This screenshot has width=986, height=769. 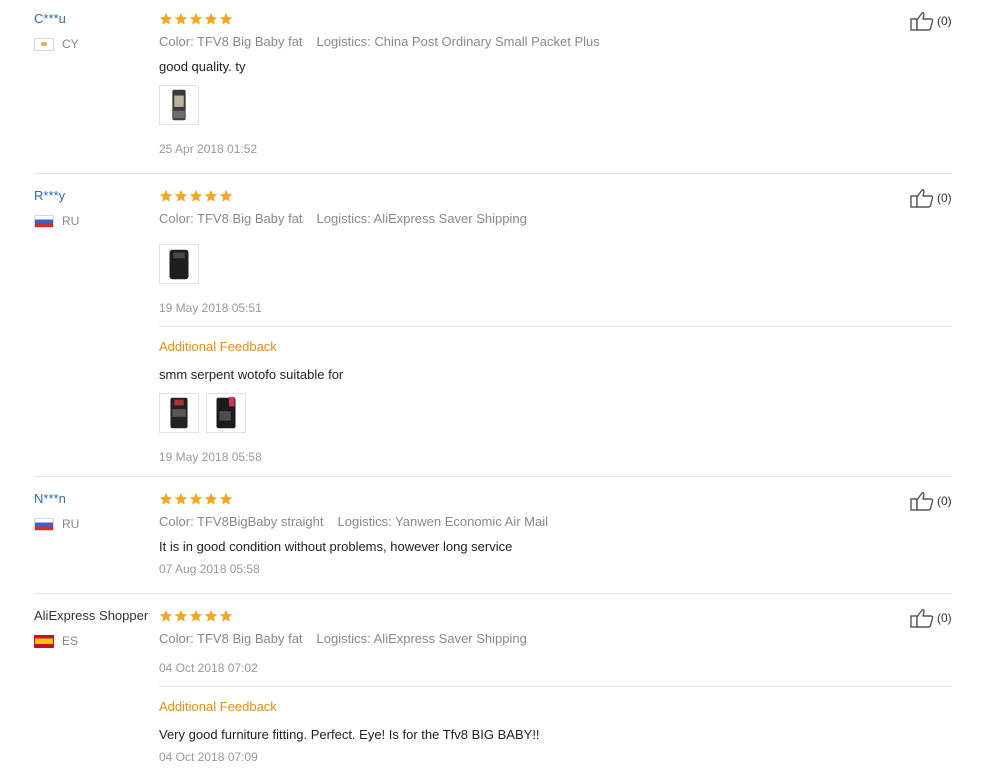 What do you see at coordinates (91, 615) in the screenshot?
I see `reviewer-name-link: AliExpress Shopper` at bounding box center [91, 615].